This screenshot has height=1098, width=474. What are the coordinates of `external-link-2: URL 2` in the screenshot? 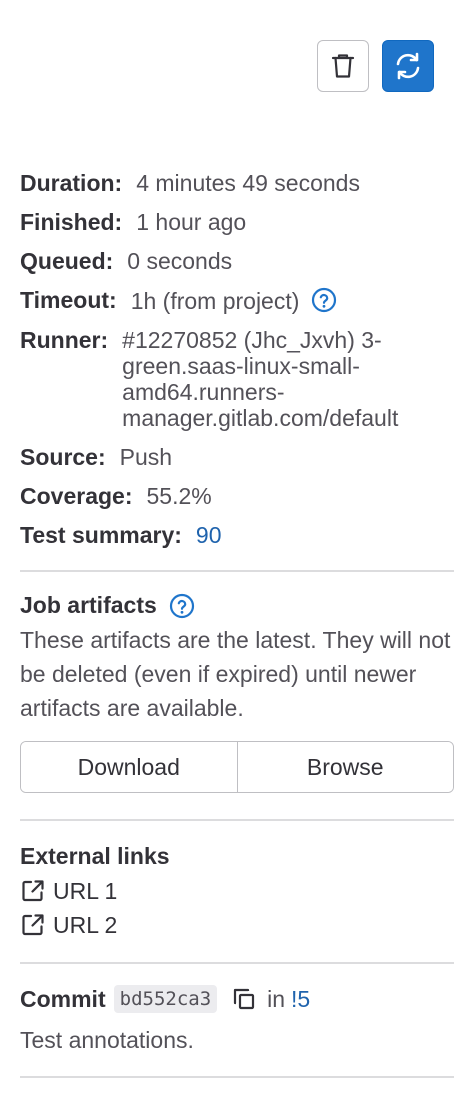 It's located at (237, 925).